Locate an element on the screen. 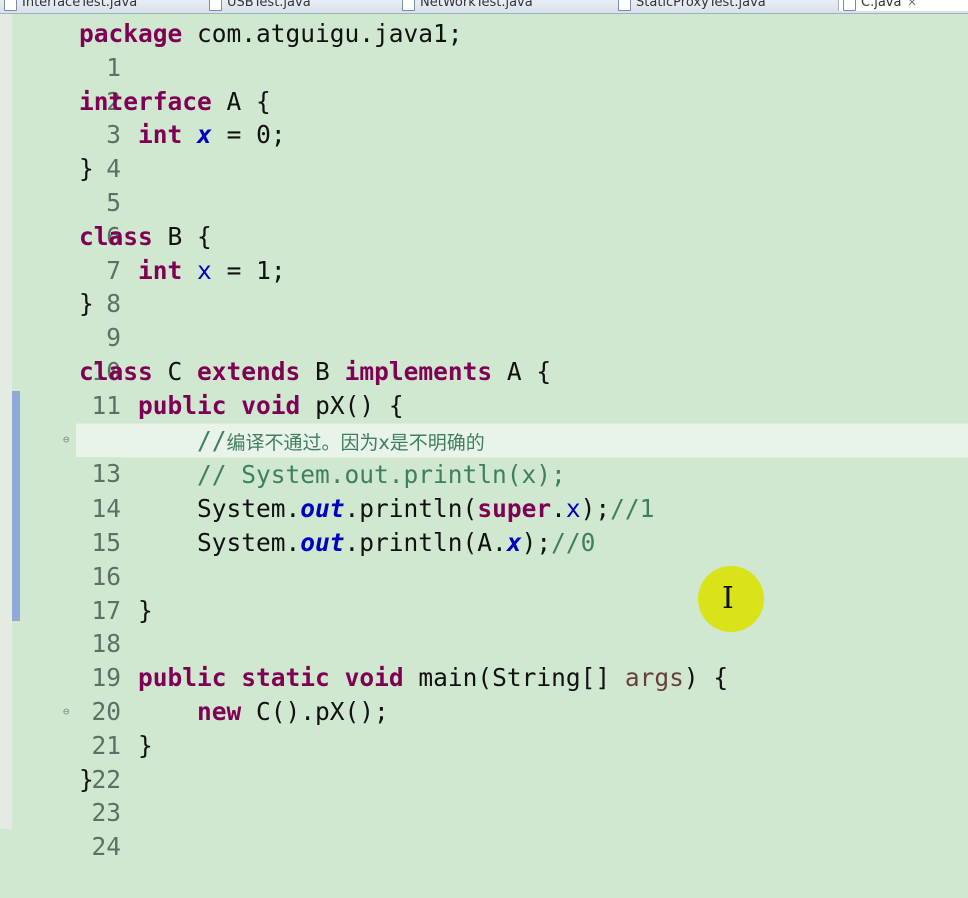 The width and height of the screenshot is (968, 898). keyword: extends is located at coordinates (249, 371).